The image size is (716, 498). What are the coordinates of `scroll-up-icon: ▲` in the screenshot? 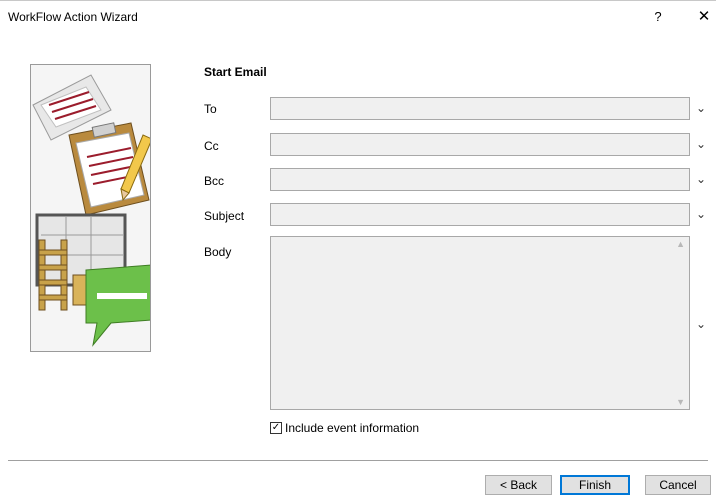 It's located at (680, 244).